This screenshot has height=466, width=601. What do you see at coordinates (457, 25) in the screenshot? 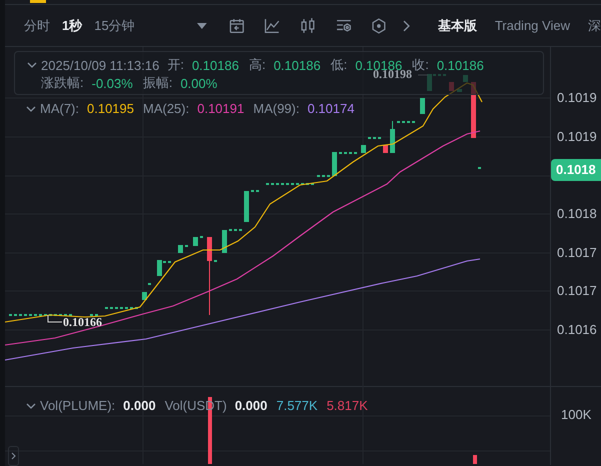
I see `view-tab: 基本版` at bounding box center [457, 25].